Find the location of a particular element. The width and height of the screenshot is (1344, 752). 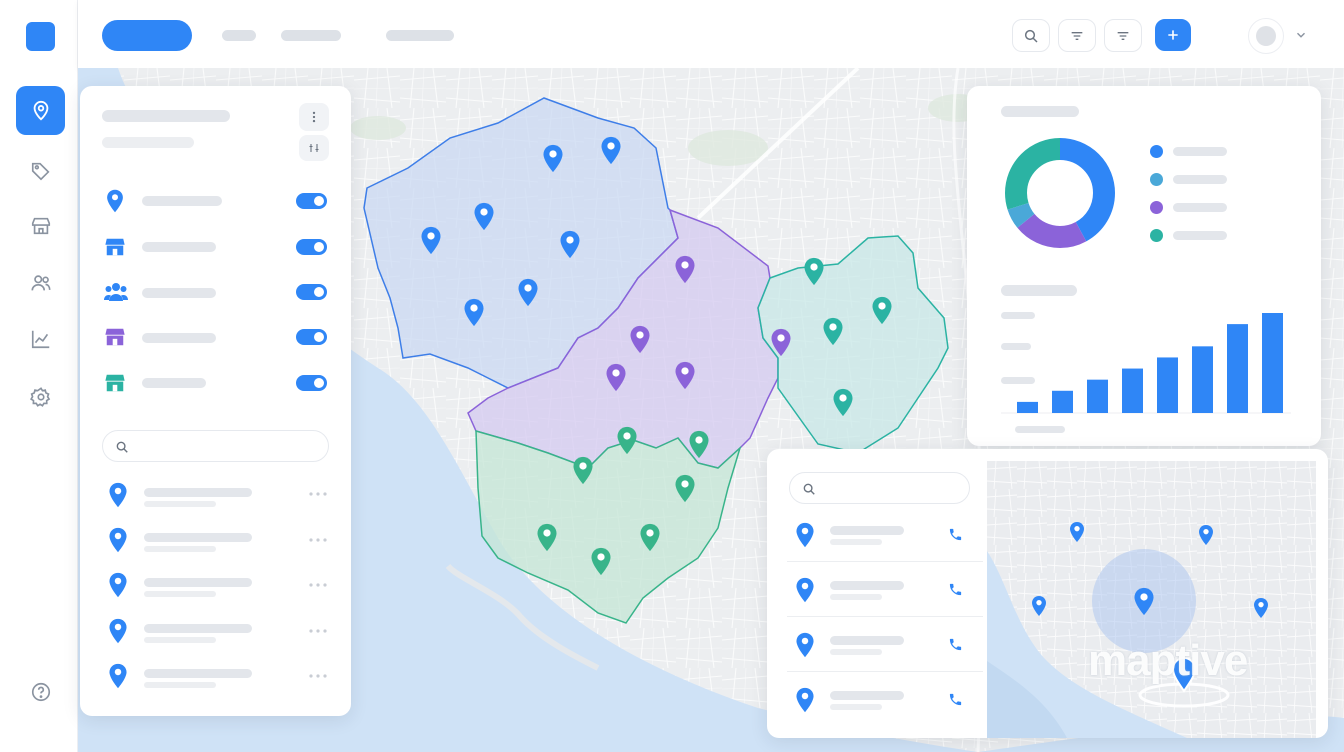

tag-icon is located at coordinates (40, 171).